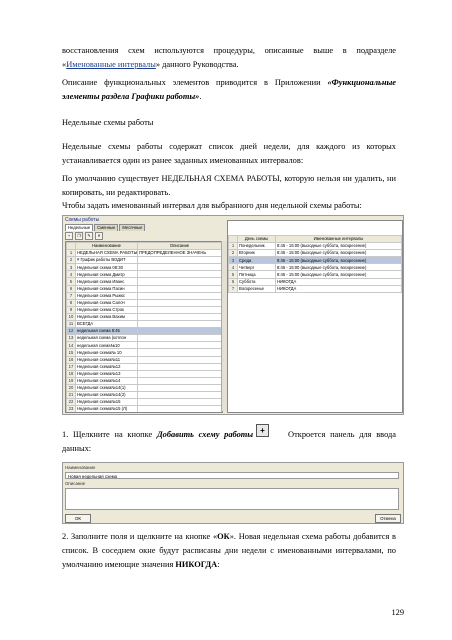 This screenshot has height=640, width=452. Describe the element at coordinates (397, 612) in the screenshot. I see `page-number: 129` at that location.